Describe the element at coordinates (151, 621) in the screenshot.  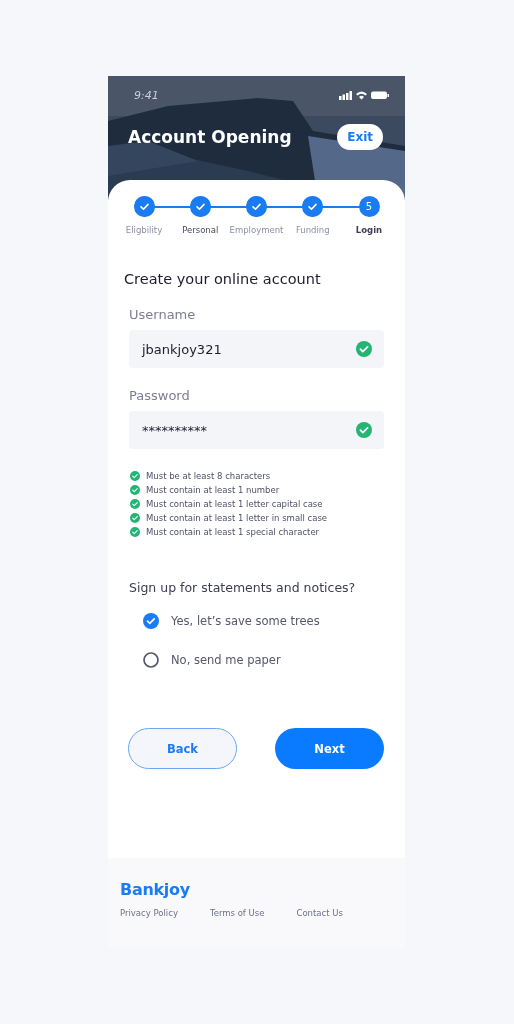
I see `radio-checked-icon` at that location.